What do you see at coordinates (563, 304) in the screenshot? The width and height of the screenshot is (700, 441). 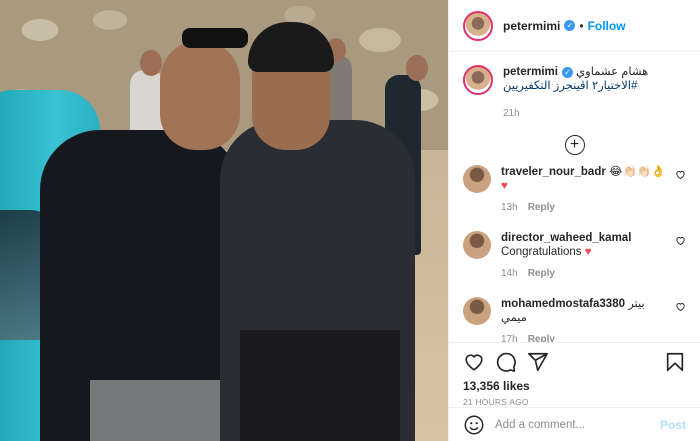 I see `comment-username: mohamedmostafa3380` at bounding box center [563, 304].